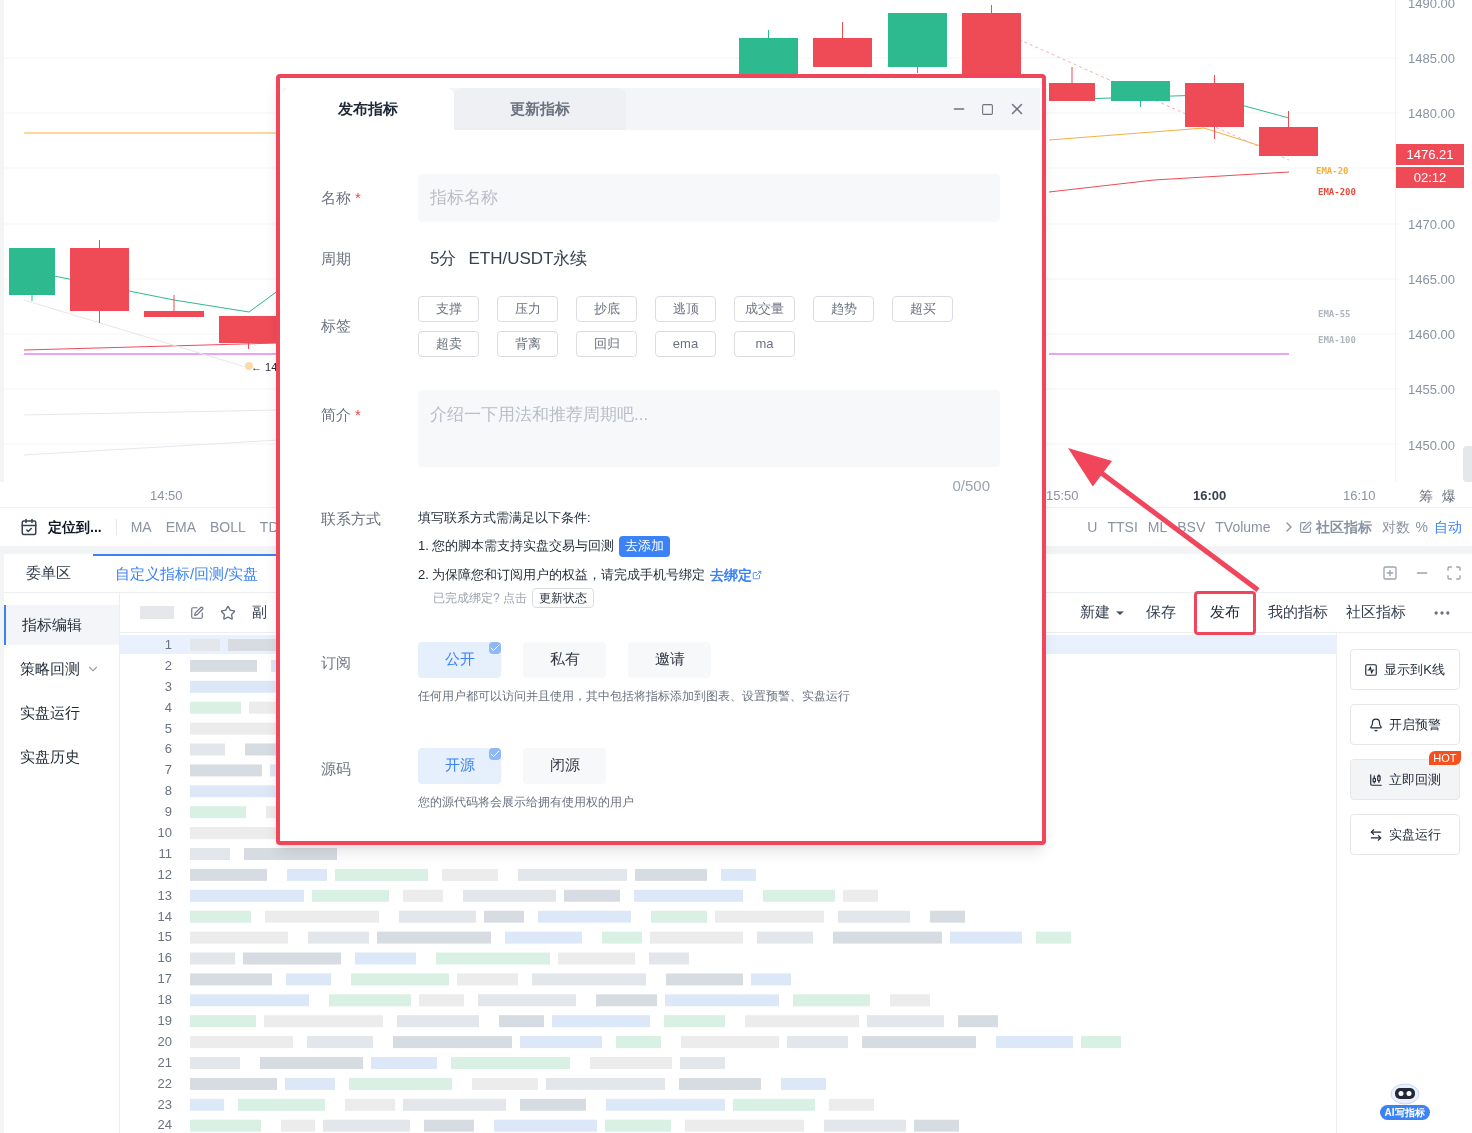 The image size is (1472, 1133). I want to click on time-label: 16:10, so click(1359, 496).